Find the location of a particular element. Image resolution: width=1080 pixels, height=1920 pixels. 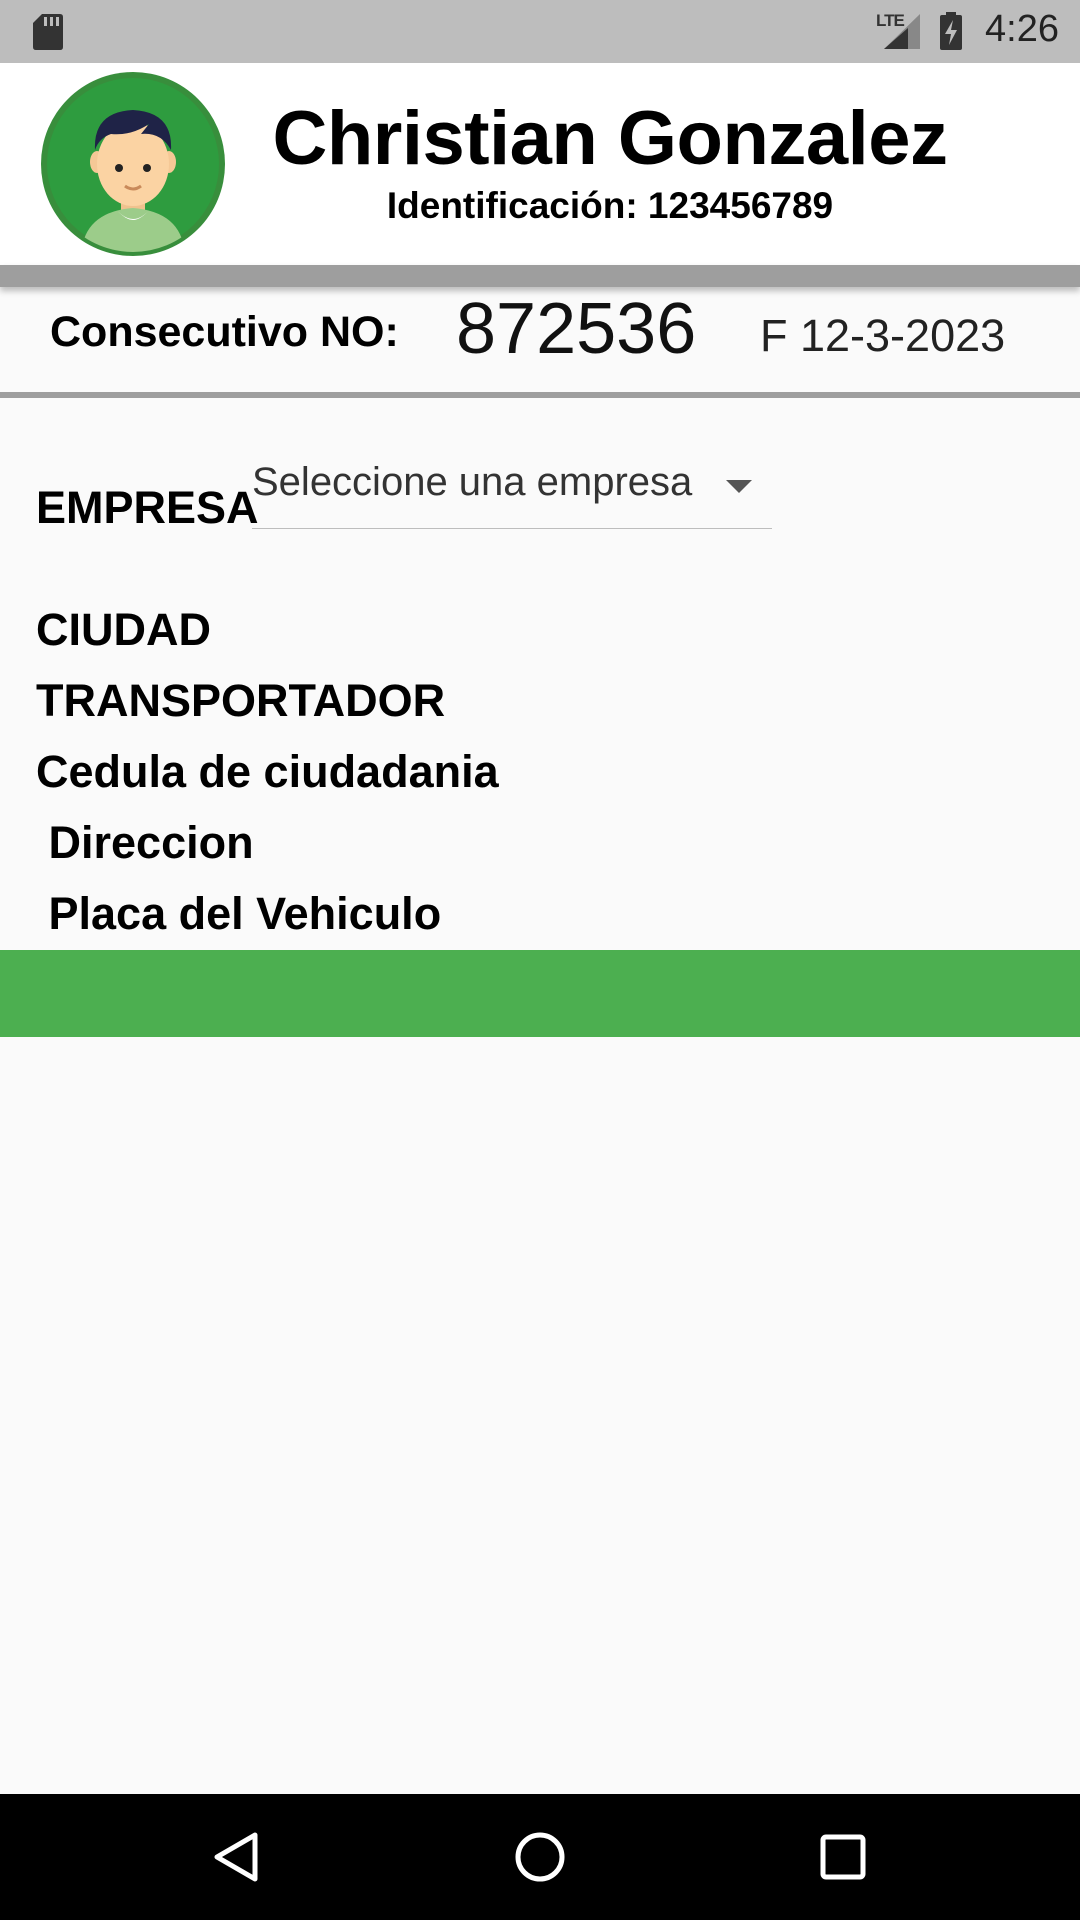

consecutive-date: F 12-3-2023 is located at coordinates (883, 335).